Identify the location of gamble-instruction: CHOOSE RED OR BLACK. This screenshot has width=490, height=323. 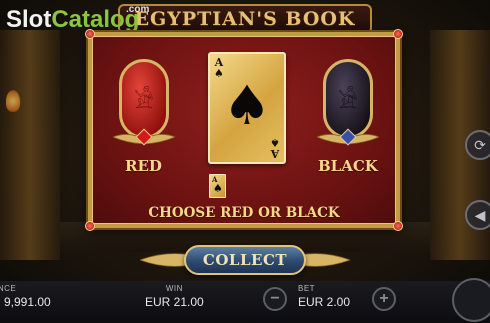
(244, 213).